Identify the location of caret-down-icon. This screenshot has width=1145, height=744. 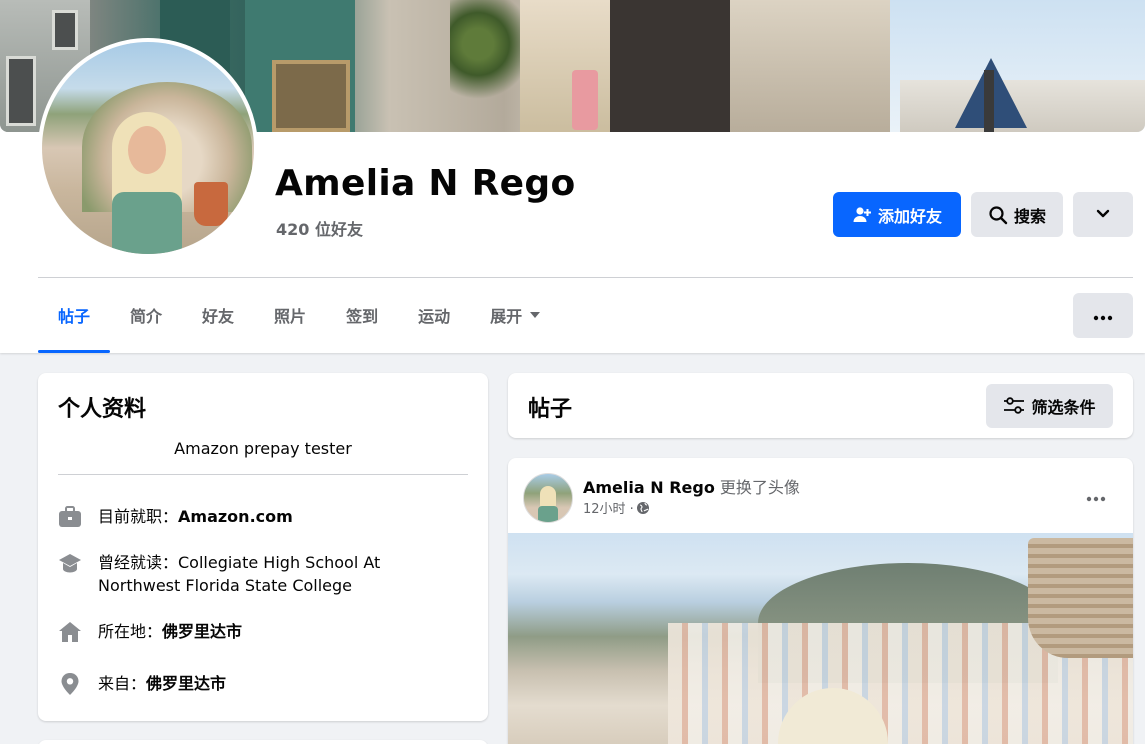
(535, 315).